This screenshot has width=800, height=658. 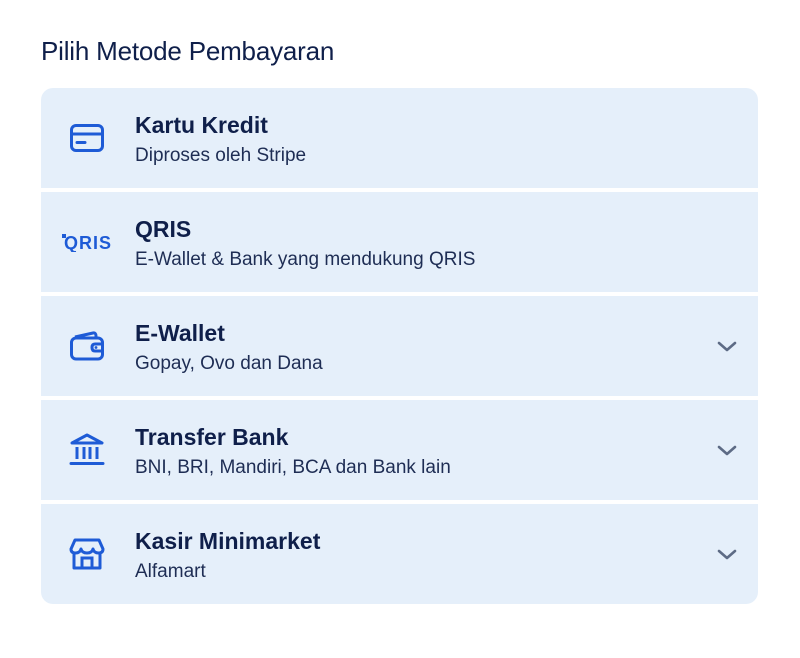 I want to click on payment-method-name: E-Wallet, so click(x=180, y=333).